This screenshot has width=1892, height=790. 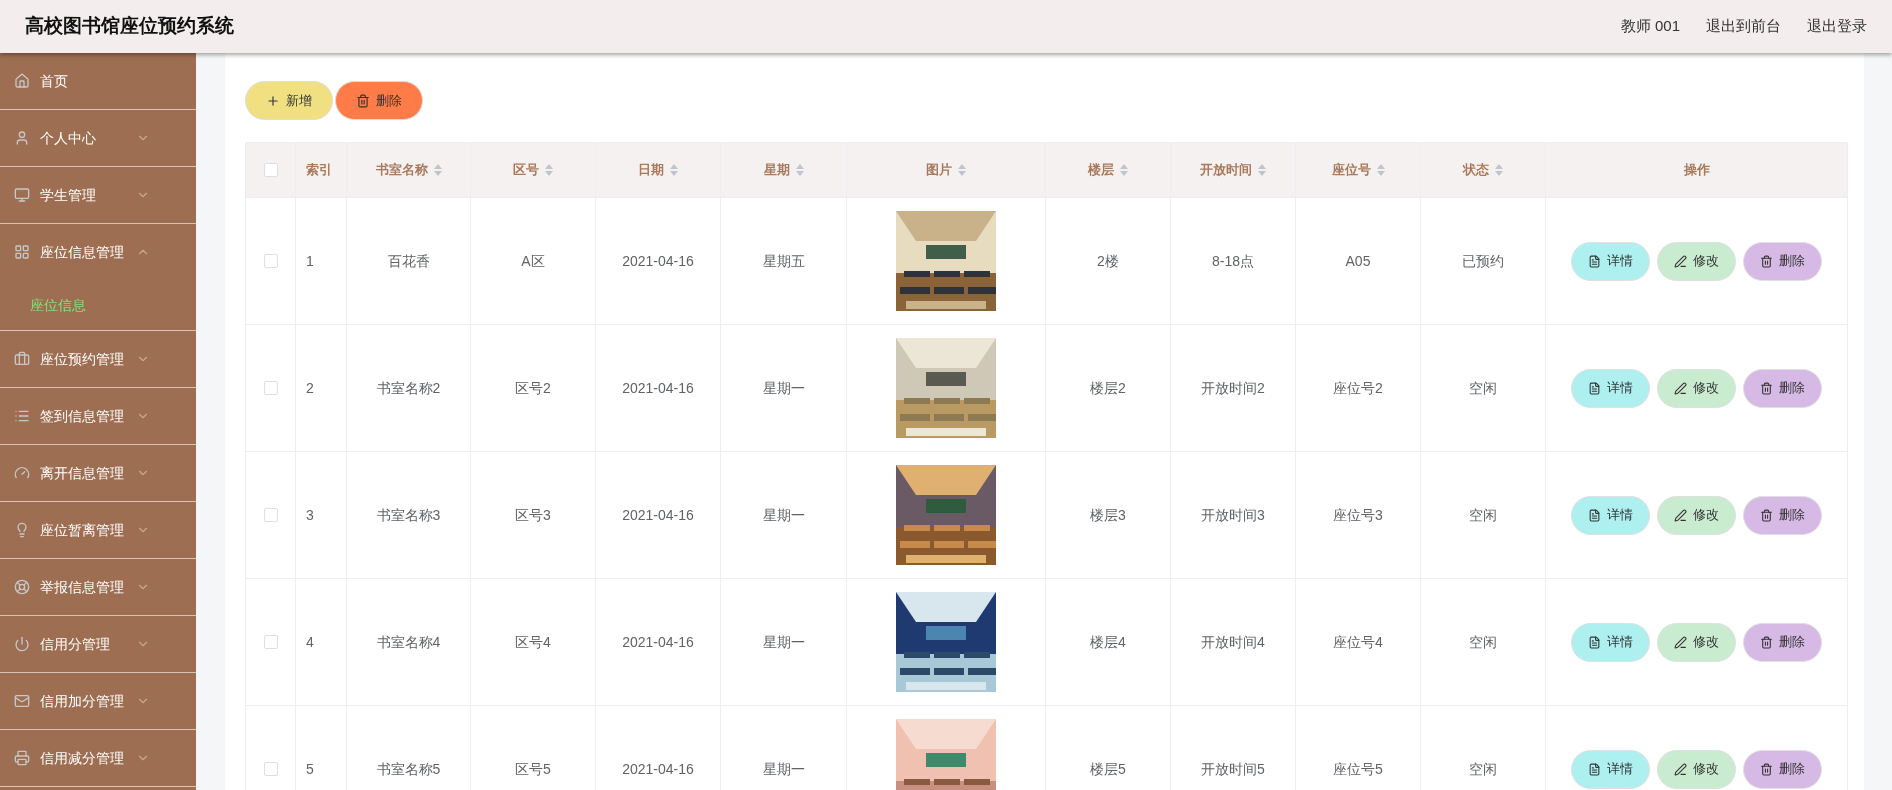 I want to click on monitor-icon, so click(x=22, y=195).